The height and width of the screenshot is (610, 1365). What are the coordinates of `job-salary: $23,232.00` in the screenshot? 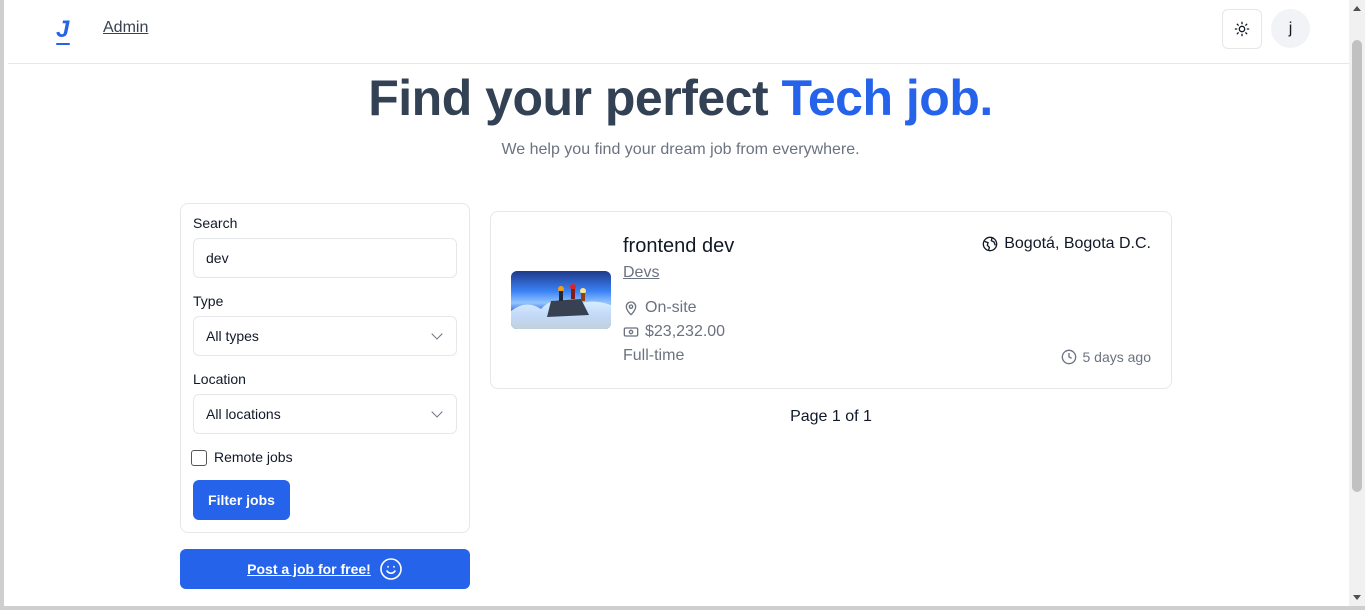 It's located at (674, 332).